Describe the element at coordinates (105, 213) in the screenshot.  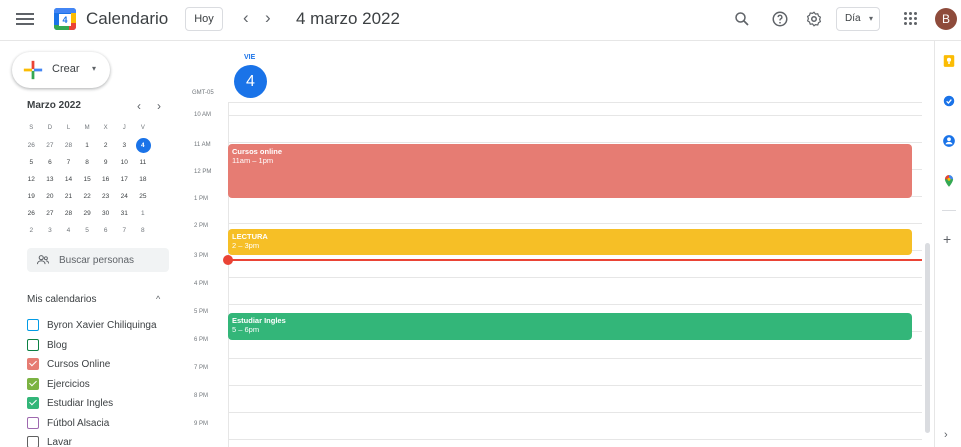
I see `mini-day: 30` at that location.